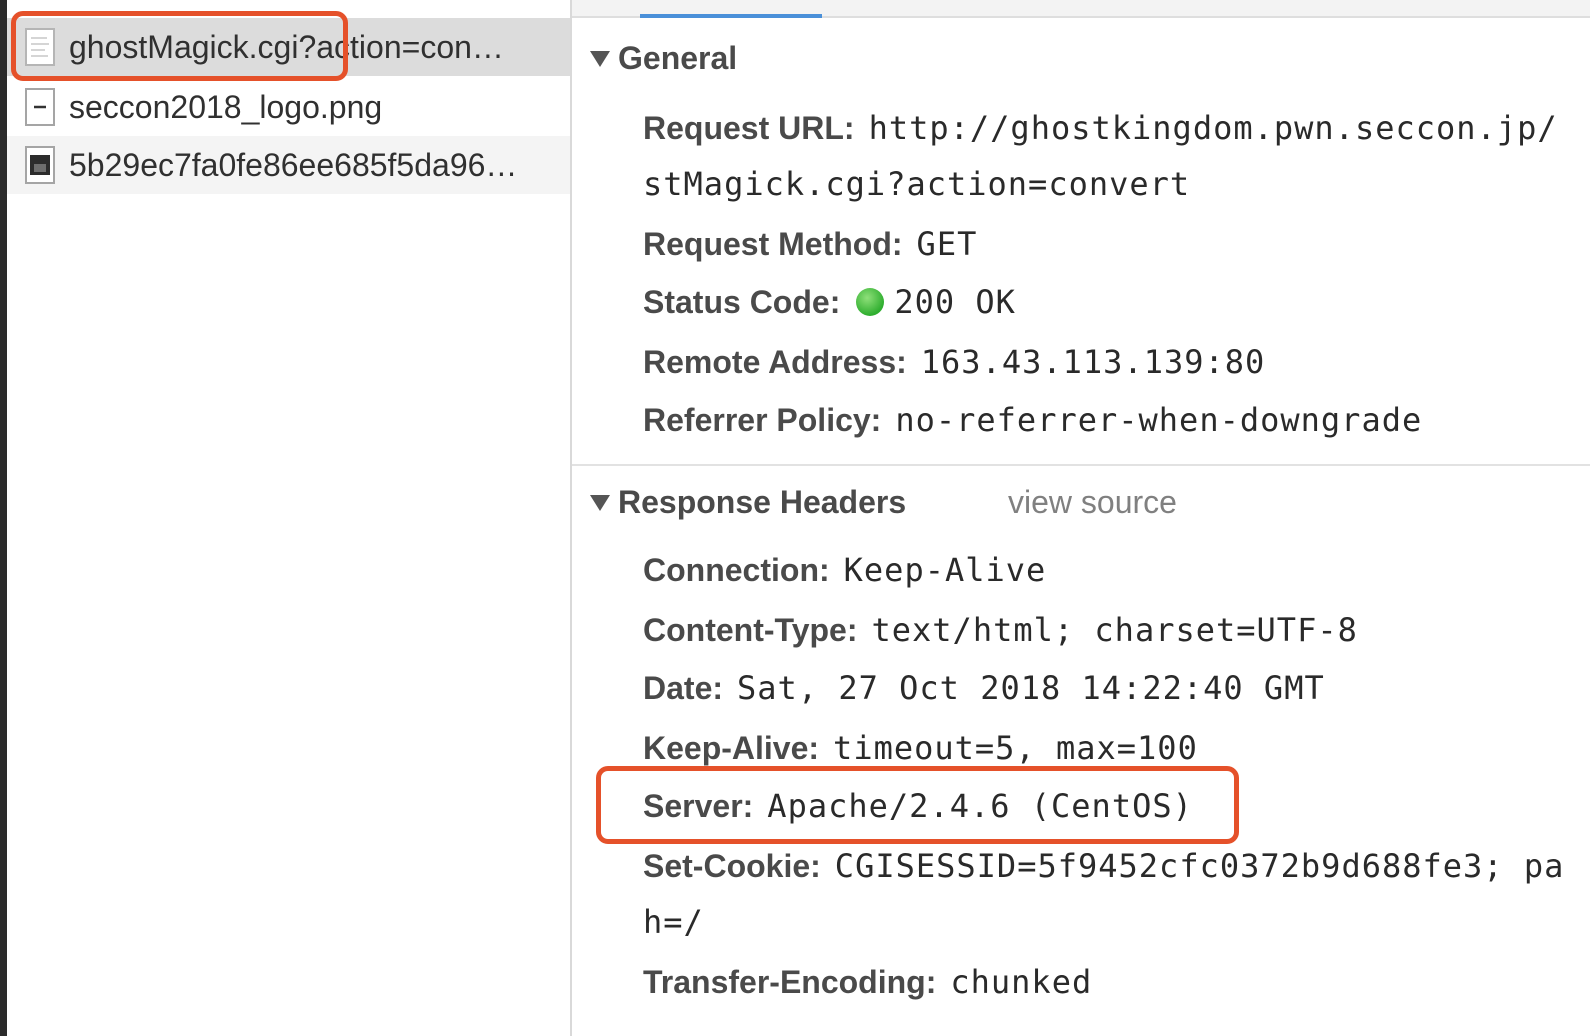  Describe the element at coordinates (1199, 866) in the screenshot. I see `header-value: CGISESSID=5f9452cfc0372b9d688fe3; pa` at that location.